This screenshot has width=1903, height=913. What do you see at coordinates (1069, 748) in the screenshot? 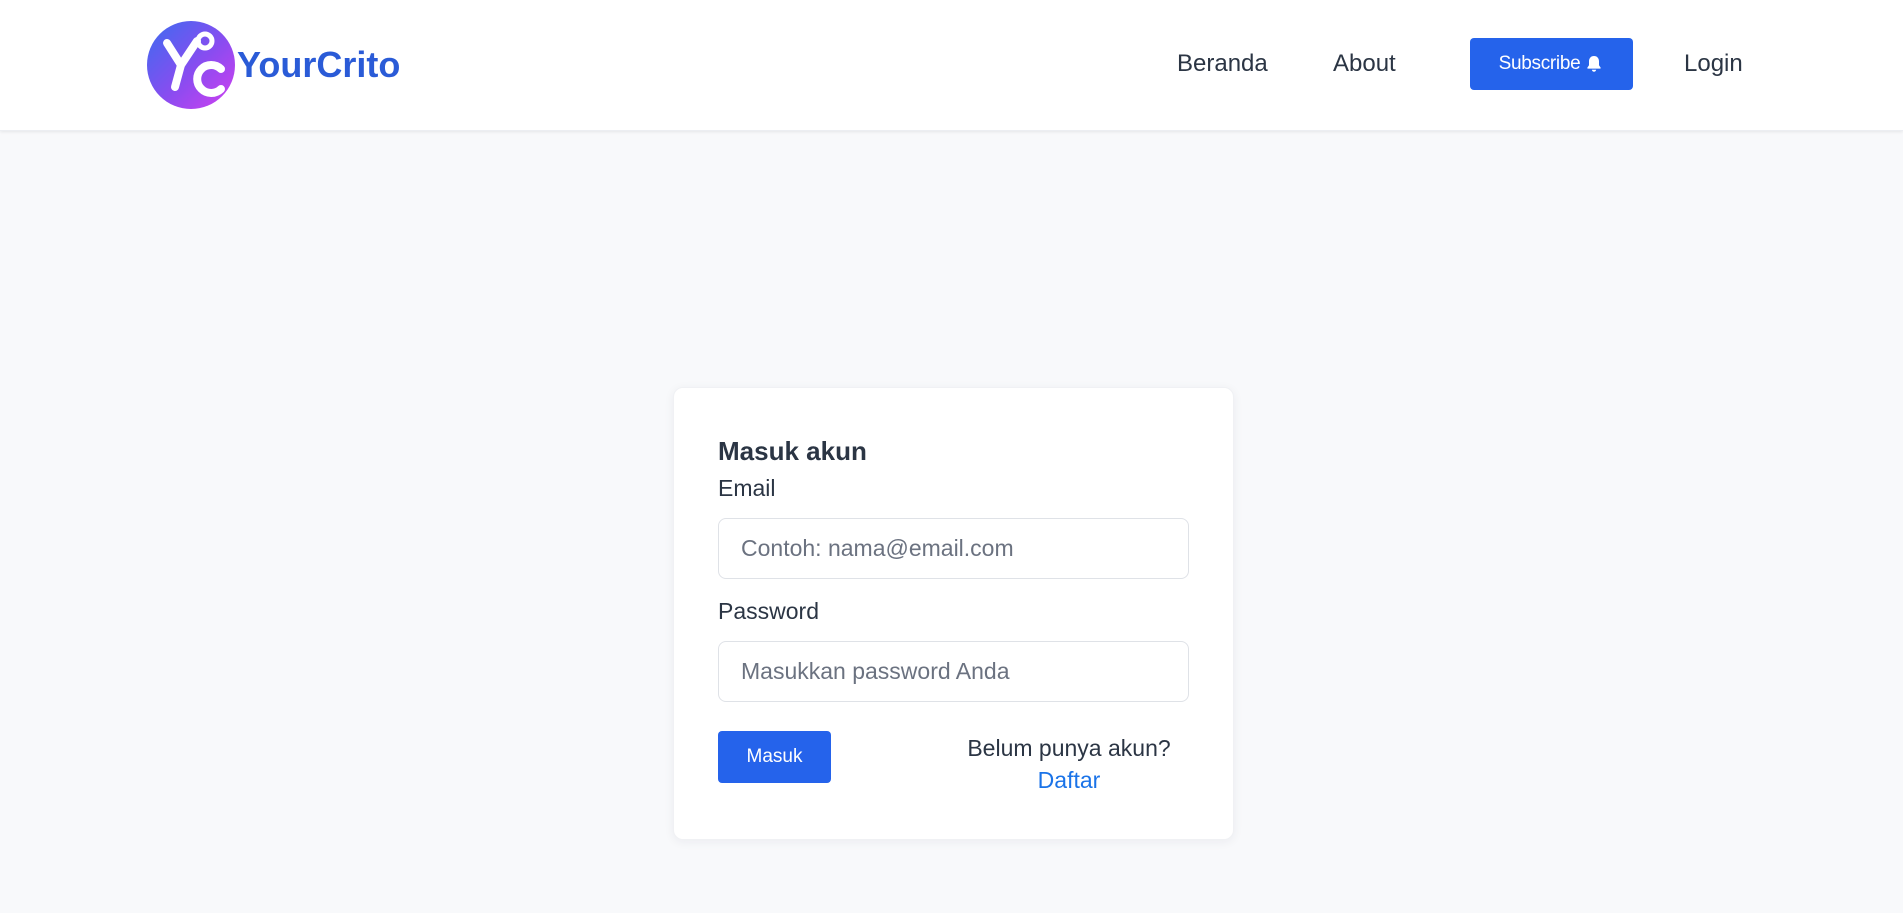
I see `register-prompt: Belum punya akun?` at bounding box center [1069, 748].